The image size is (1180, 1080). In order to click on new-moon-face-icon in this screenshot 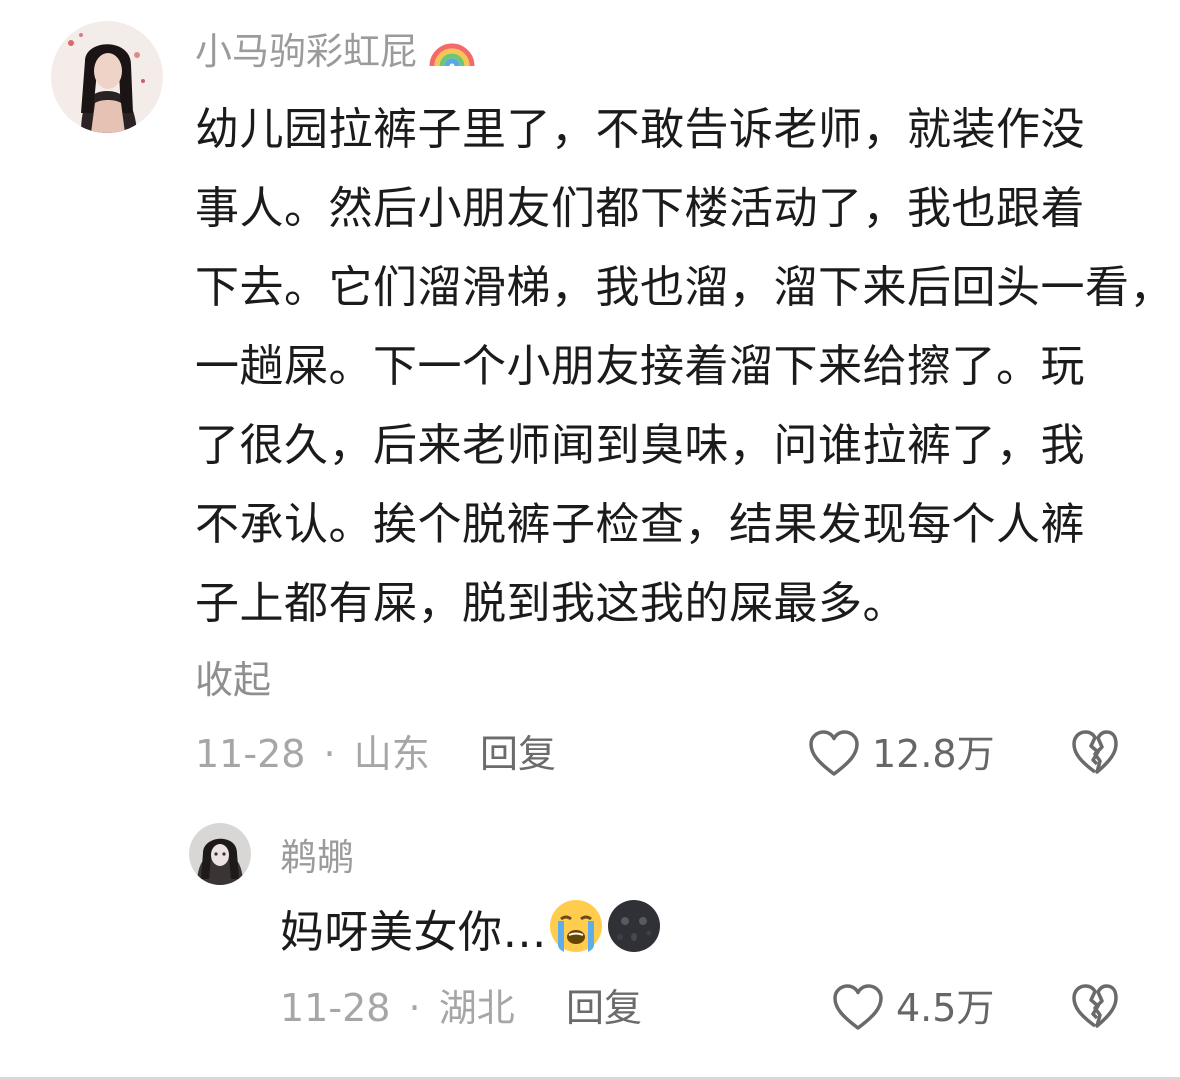, I will do `click(634, 926)`.